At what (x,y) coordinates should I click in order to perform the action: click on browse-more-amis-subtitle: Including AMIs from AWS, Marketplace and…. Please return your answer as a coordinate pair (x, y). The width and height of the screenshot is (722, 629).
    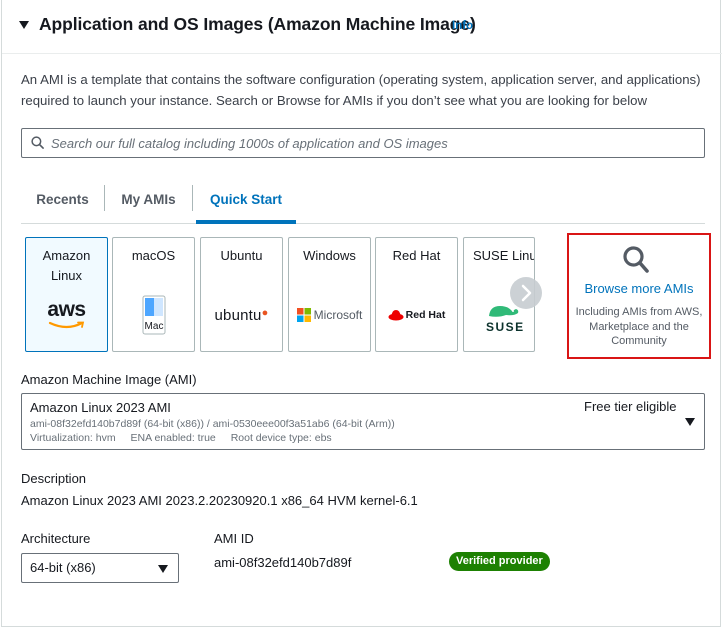
    Looking at the image, I should click on (639, 326).